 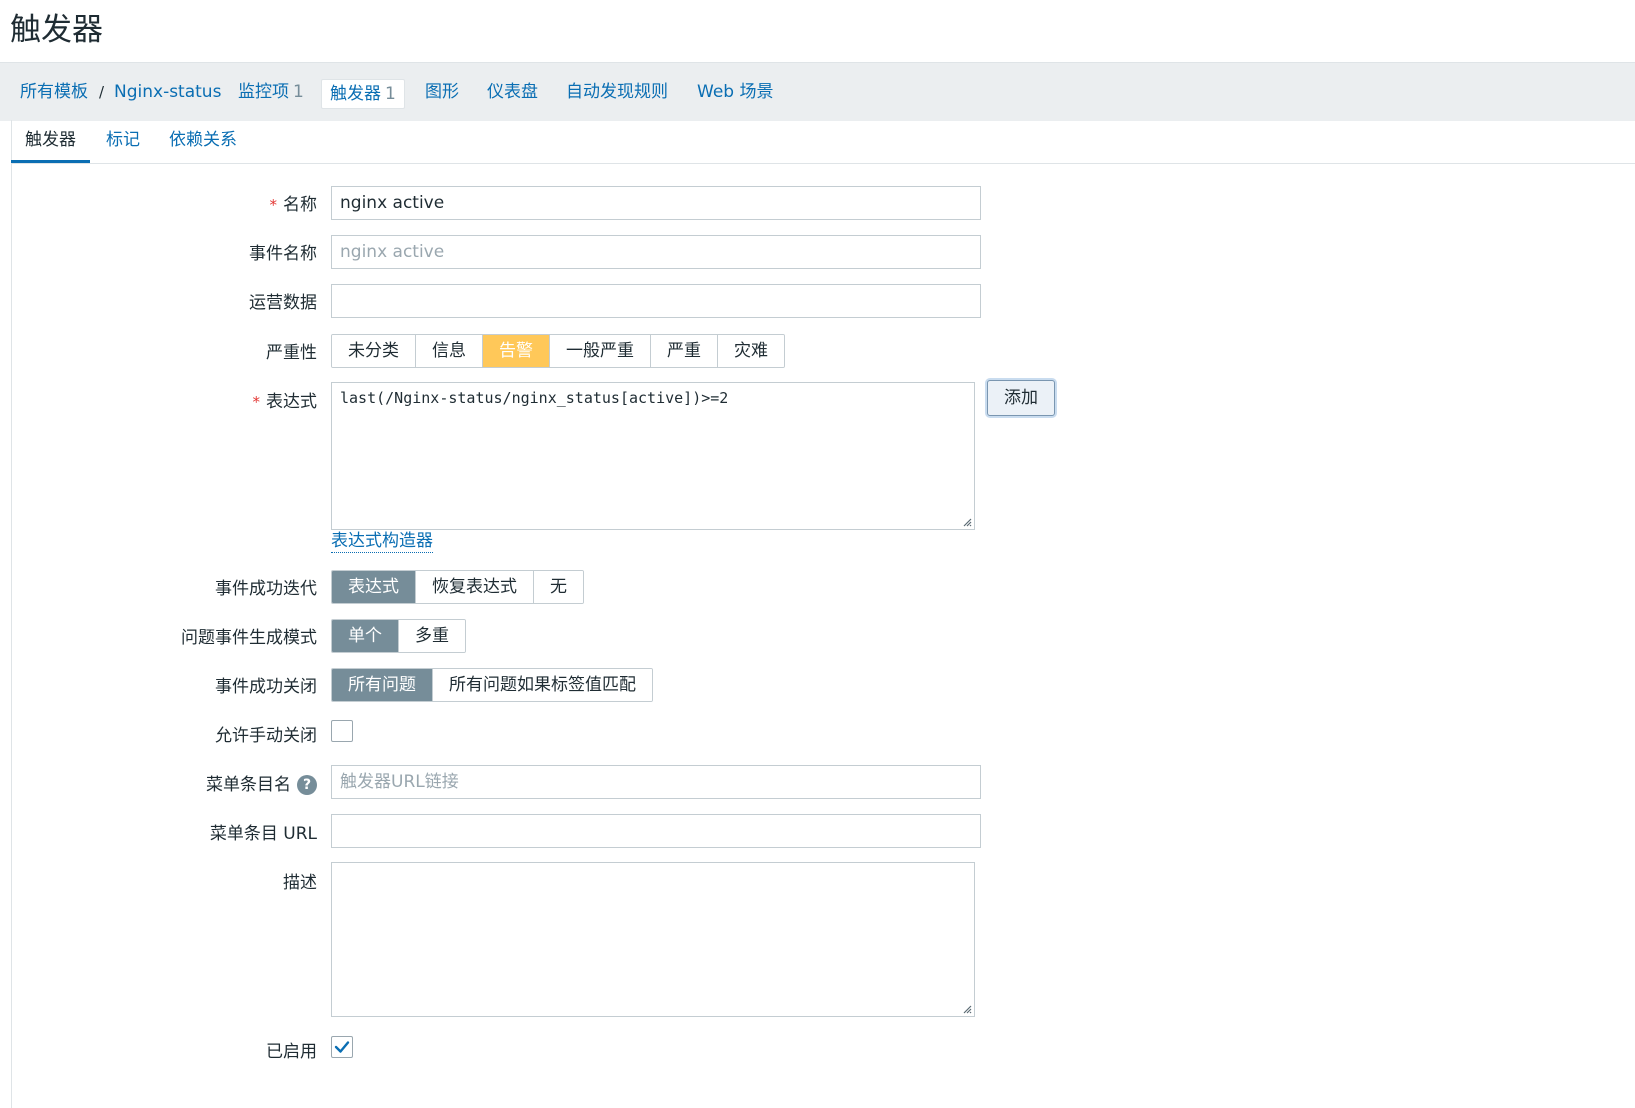 I want to click on nav-items-label: 监控项, so click(x=263, y=92).